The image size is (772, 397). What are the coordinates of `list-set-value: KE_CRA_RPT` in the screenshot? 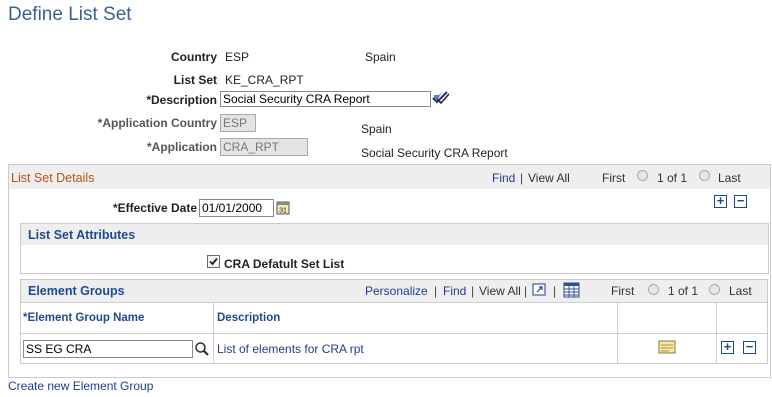 It's located at (264, 80).